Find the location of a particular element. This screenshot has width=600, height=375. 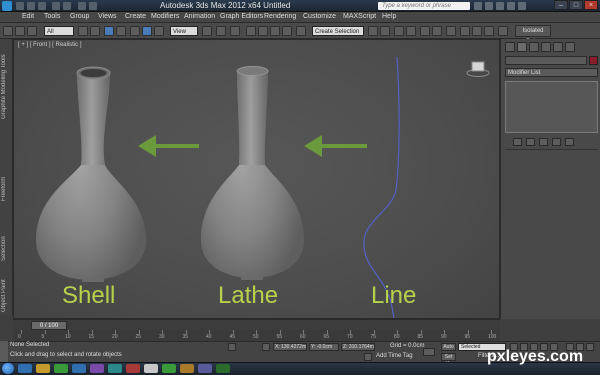

link-icon is located at coordinates (20, 31).